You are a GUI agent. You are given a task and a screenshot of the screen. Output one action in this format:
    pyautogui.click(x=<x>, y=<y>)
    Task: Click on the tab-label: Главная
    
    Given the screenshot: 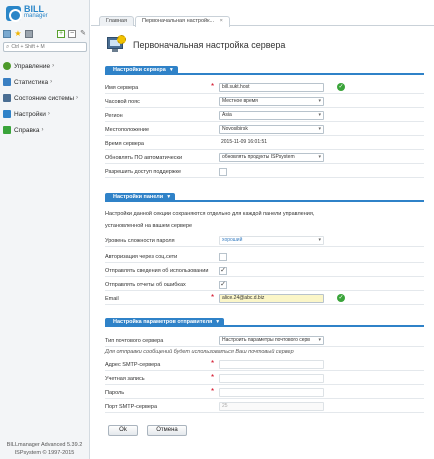 What is the action you would take?
    pyautogui.click(x=116, y=21)
    